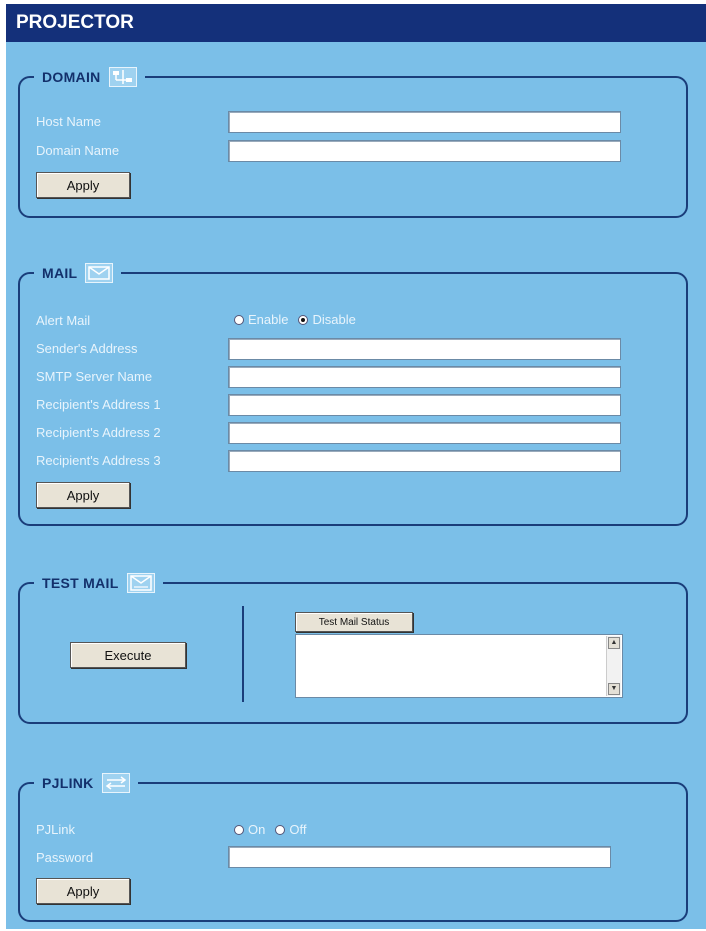 The image size is (706, 931). What do you see at coordinates (83, 185) in the screenshot?
I see `domain-apply-button: Apply` at bounding box center [83, 185].